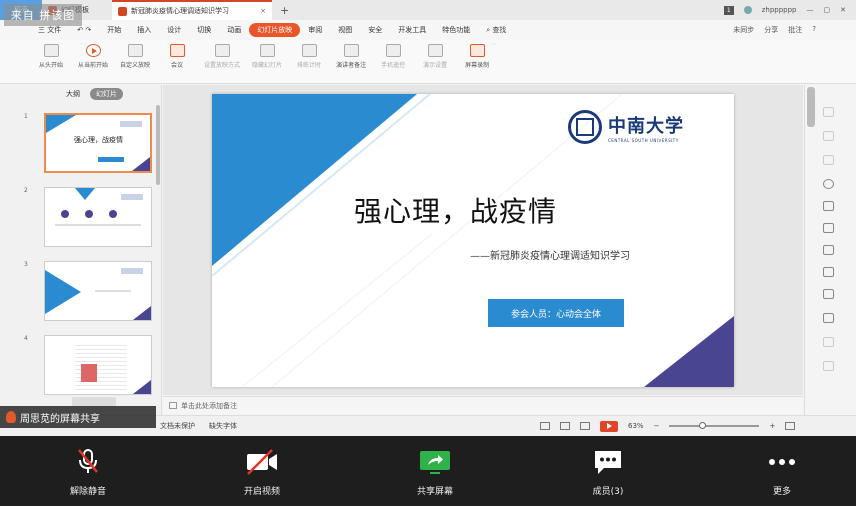 This screenshot has width=856, height=506. Describe the element at coordinates (843, 10) in the screenshot. I see `close-window-icon: ✕` at that location.